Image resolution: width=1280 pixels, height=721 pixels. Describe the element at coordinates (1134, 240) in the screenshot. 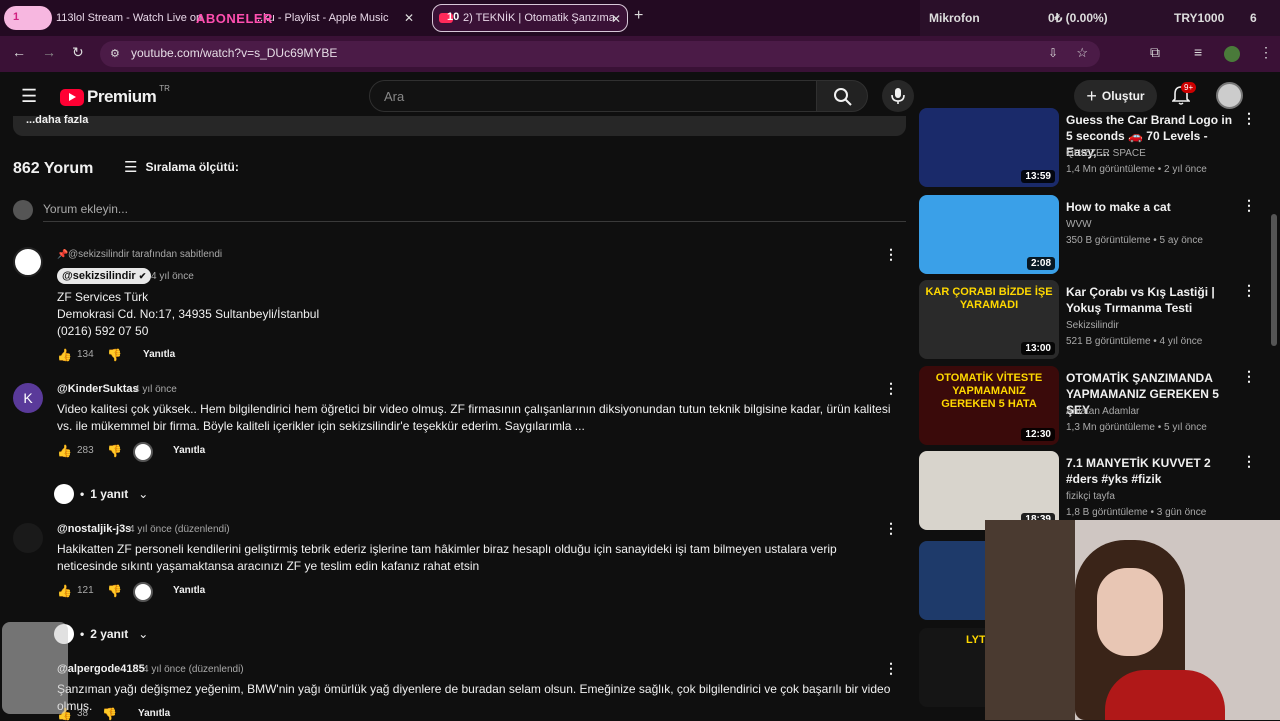

I see `video-meta: 350 B görüntüleme • 5 ay önce` at that location.